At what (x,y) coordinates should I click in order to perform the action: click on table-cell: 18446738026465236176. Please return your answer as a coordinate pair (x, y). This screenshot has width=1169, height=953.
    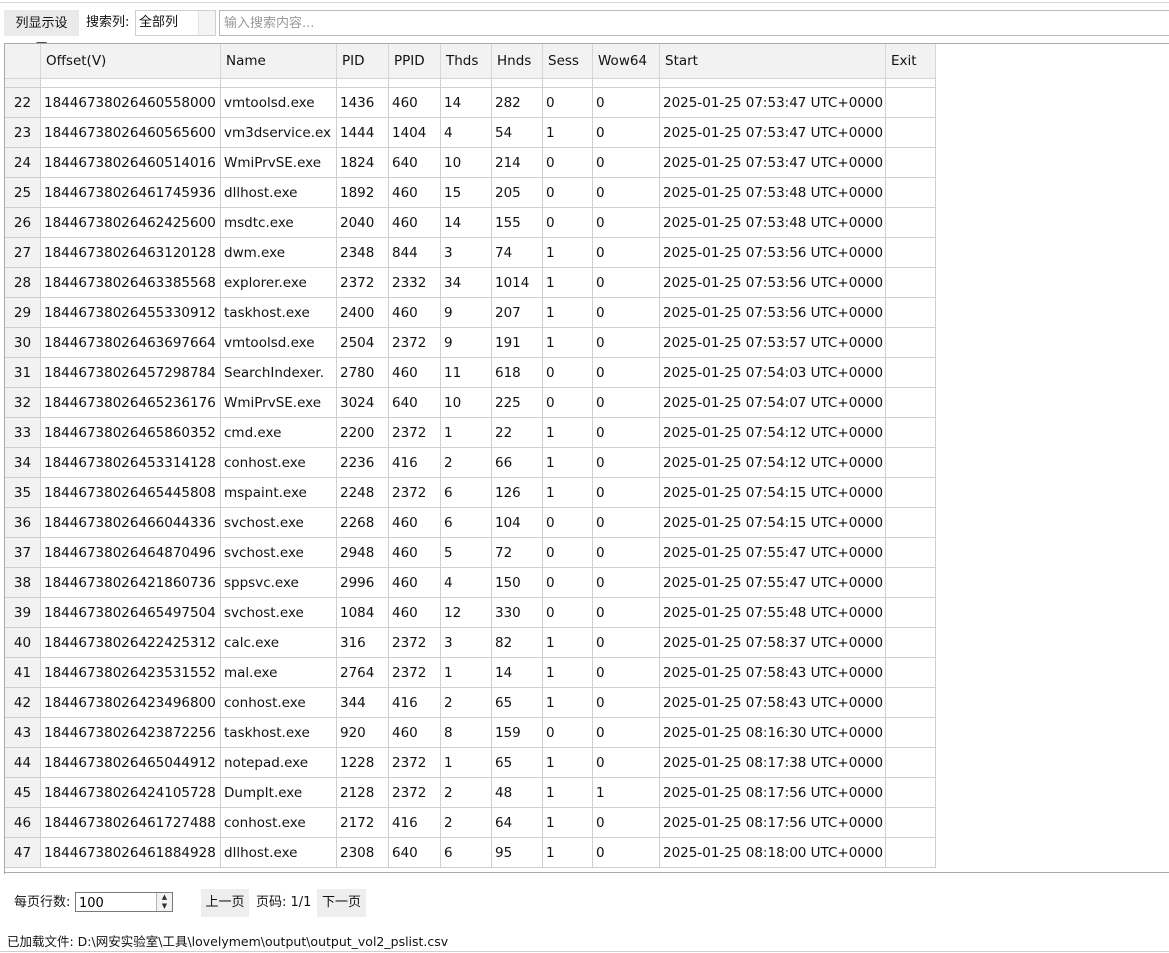
    Looking at the image, I should click on (131, 403).